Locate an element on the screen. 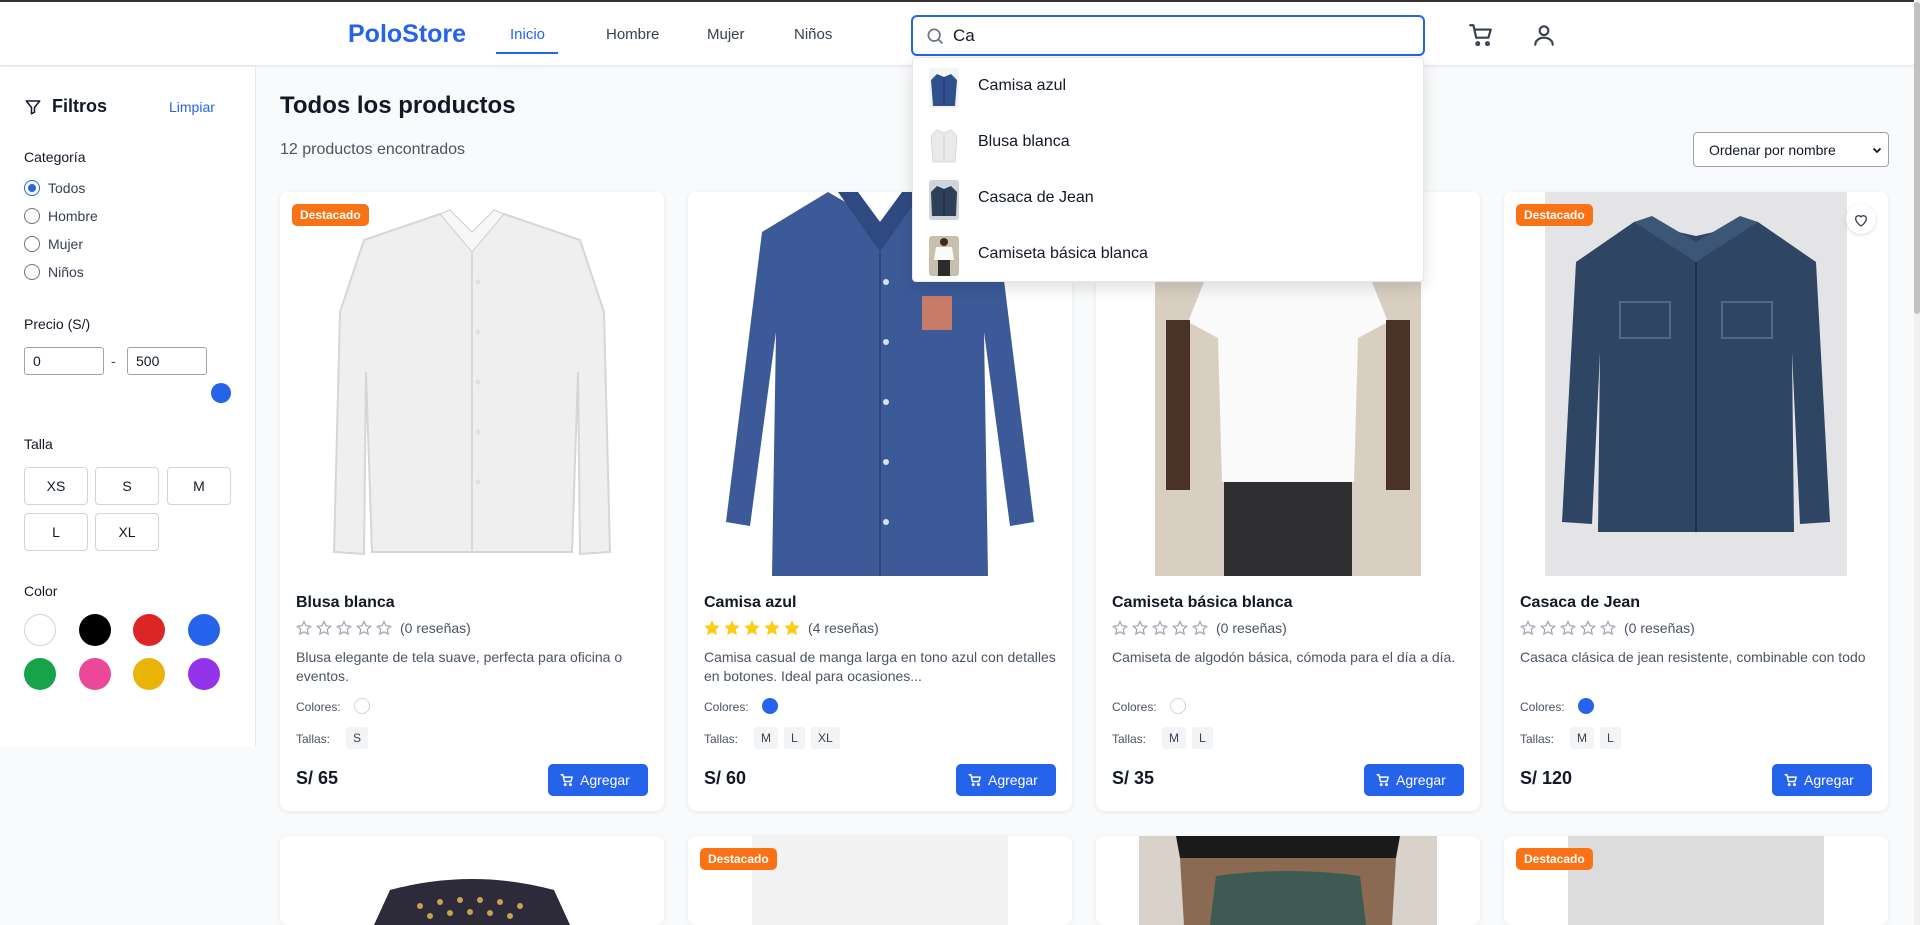  search-box is located at coordinates (1168, 35).